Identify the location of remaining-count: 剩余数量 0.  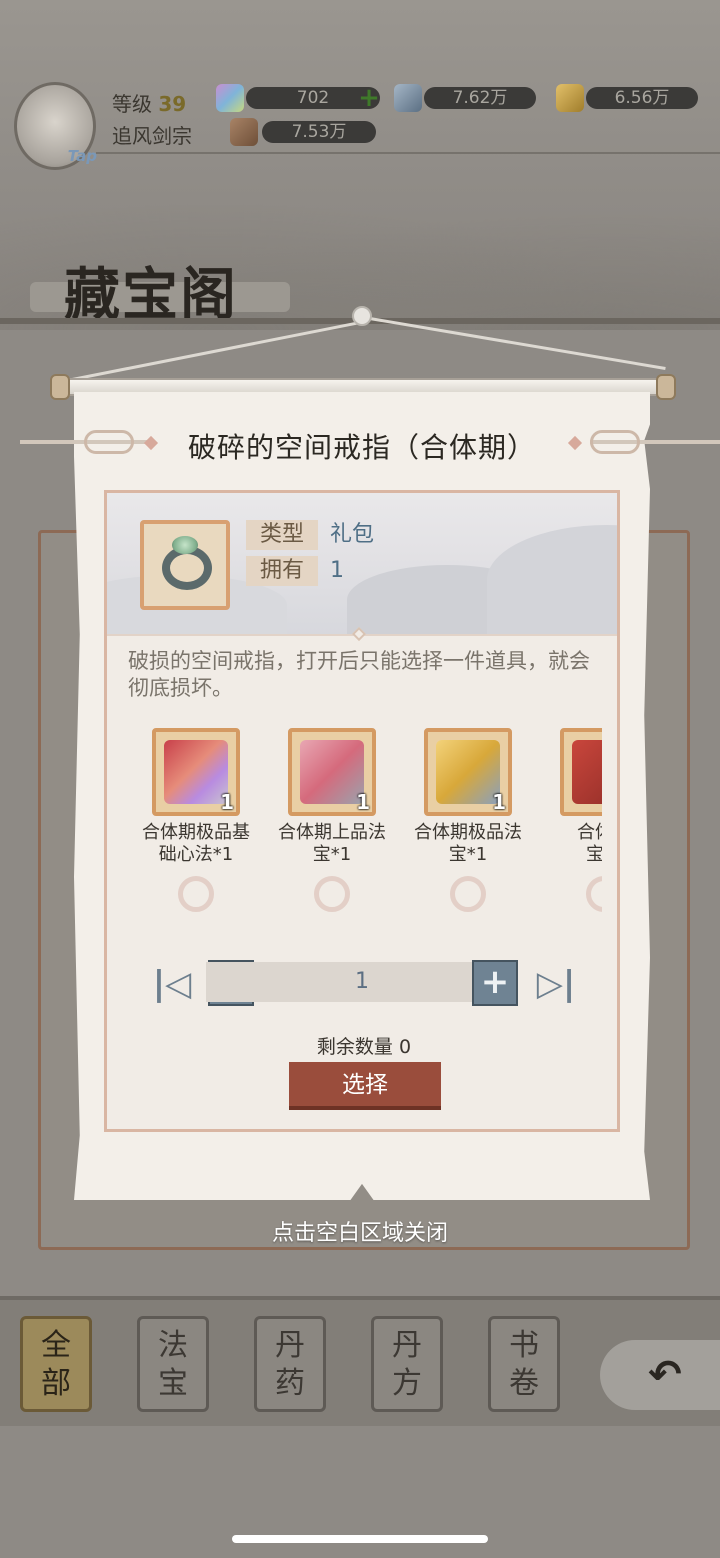
(364, 1047).